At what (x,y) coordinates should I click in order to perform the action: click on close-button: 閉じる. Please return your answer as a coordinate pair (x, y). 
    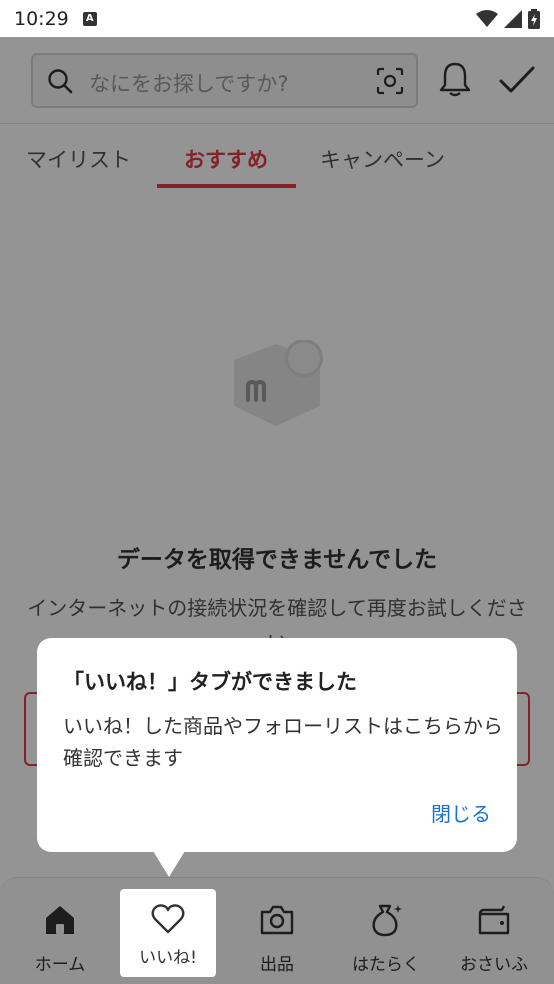
    Looking at the image, I should click on (461, 812).